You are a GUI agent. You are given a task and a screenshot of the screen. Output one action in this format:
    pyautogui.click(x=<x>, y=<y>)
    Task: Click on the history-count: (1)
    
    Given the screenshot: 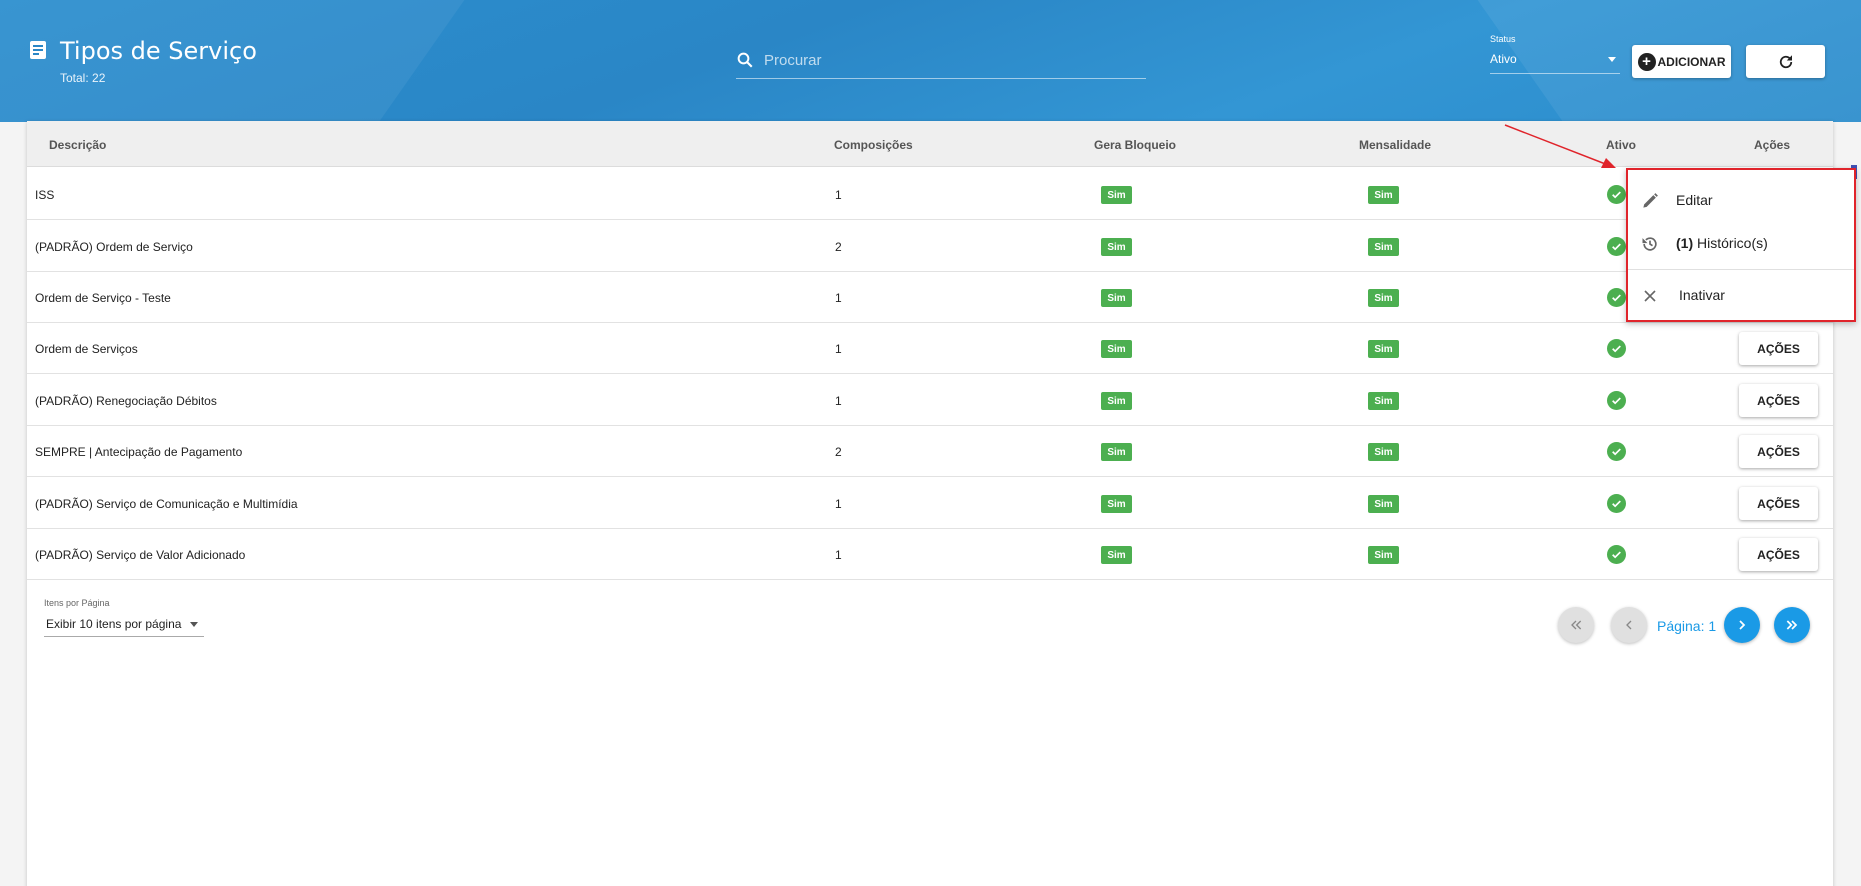 What is the action you would take?
    pyautogui.click(x=1685, y=243)
    